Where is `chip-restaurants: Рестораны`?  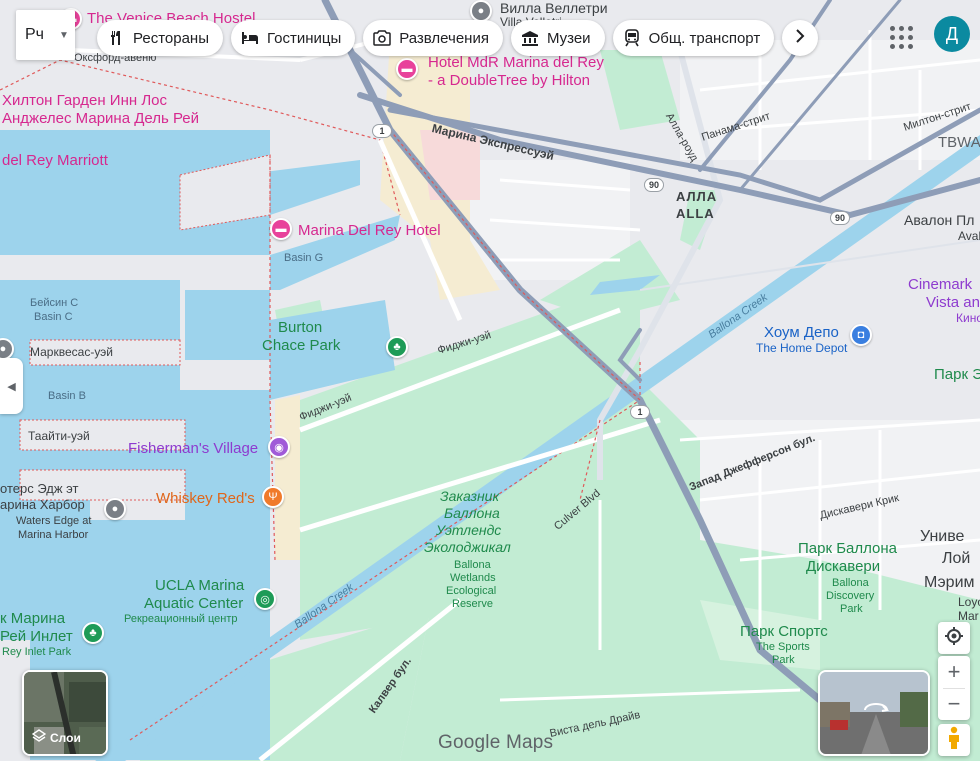
chip-restaurants: Рестораны is located at coordinates (160, 38).